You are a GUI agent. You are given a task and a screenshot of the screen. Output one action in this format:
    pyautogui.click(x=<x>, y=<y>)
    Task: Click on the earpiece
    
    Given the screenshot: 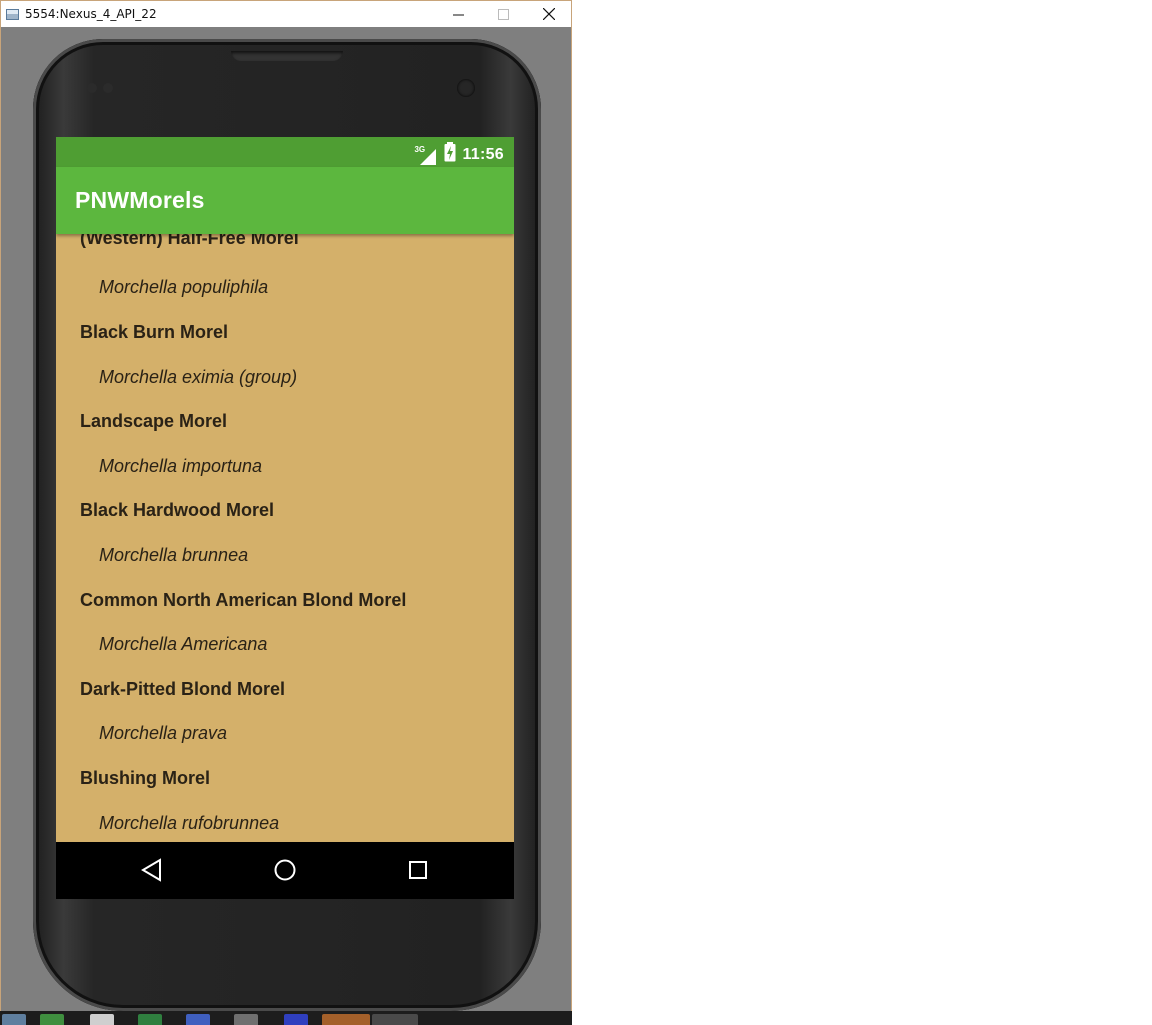 What is the action you would take?
    pyautogui.click(x=287, y=56)
    